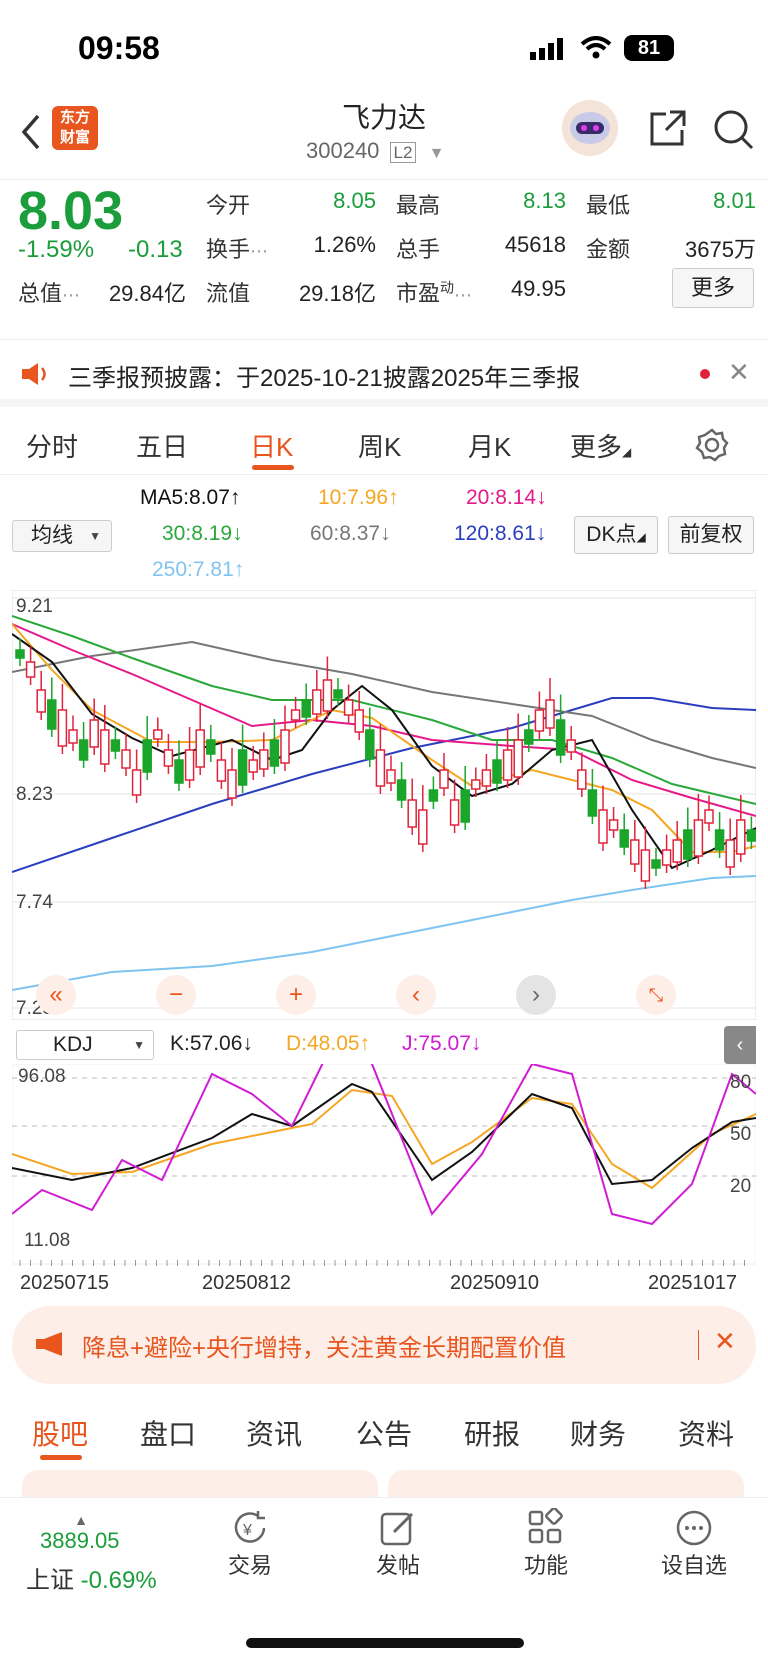 This screenshot has height=1663, width=768. What do you see at coordinates (546, 1530) in the screenshot?
I see `function-grid-icon` at bounding box center [546, 1530].